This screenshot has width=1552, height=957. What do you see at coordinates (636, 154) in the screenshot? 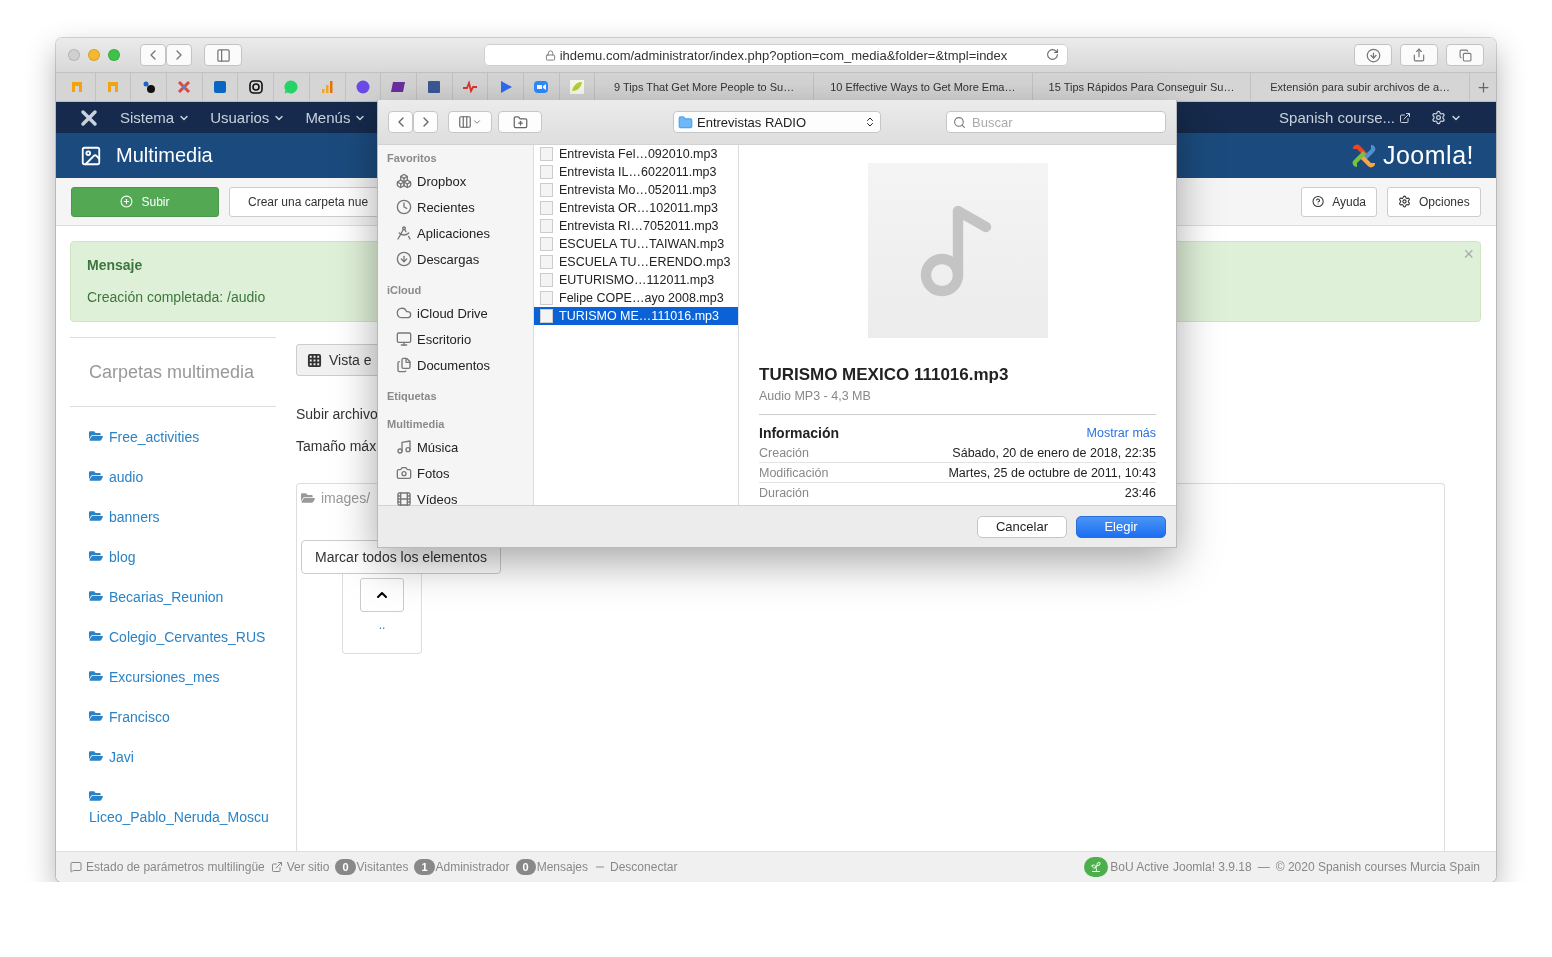
I see `file-row: Entrevista Fel…092010.mp3` at bounding box center [636, 154].